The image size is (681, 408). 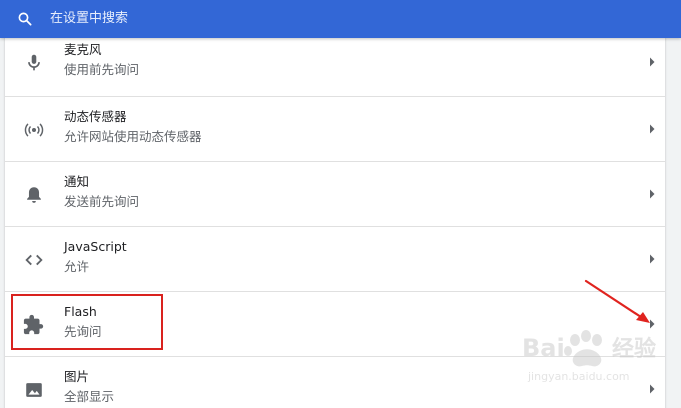 What do you see at coordinates (578, 376) in the screenshot?
I see `watermark-url: jingyan.baidu.com` at bounding box center [578, 376].